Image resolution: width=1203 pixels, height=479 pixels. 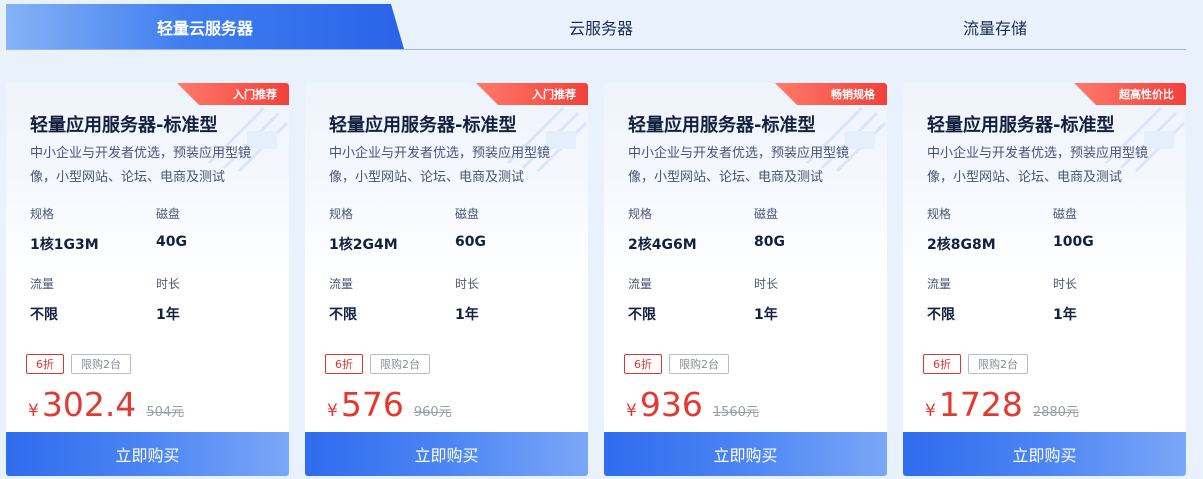 I want to click on product-tabs: 轻量云服务器 云服务器 流量存储, so click(x=596, y=27).